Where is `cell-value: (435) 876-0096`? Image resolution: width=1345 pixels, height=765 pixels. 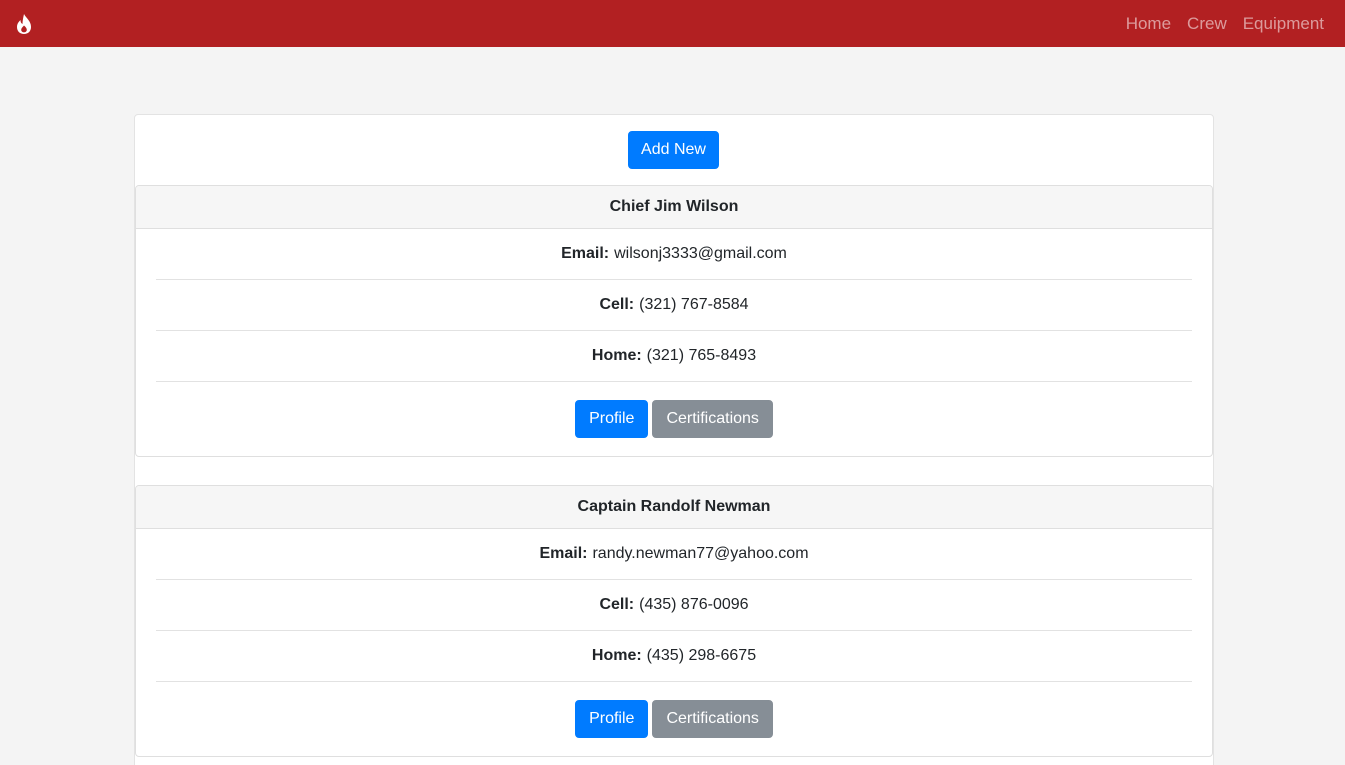 cell-value: (435) 876-0096 is located at coordinates (694, 604).